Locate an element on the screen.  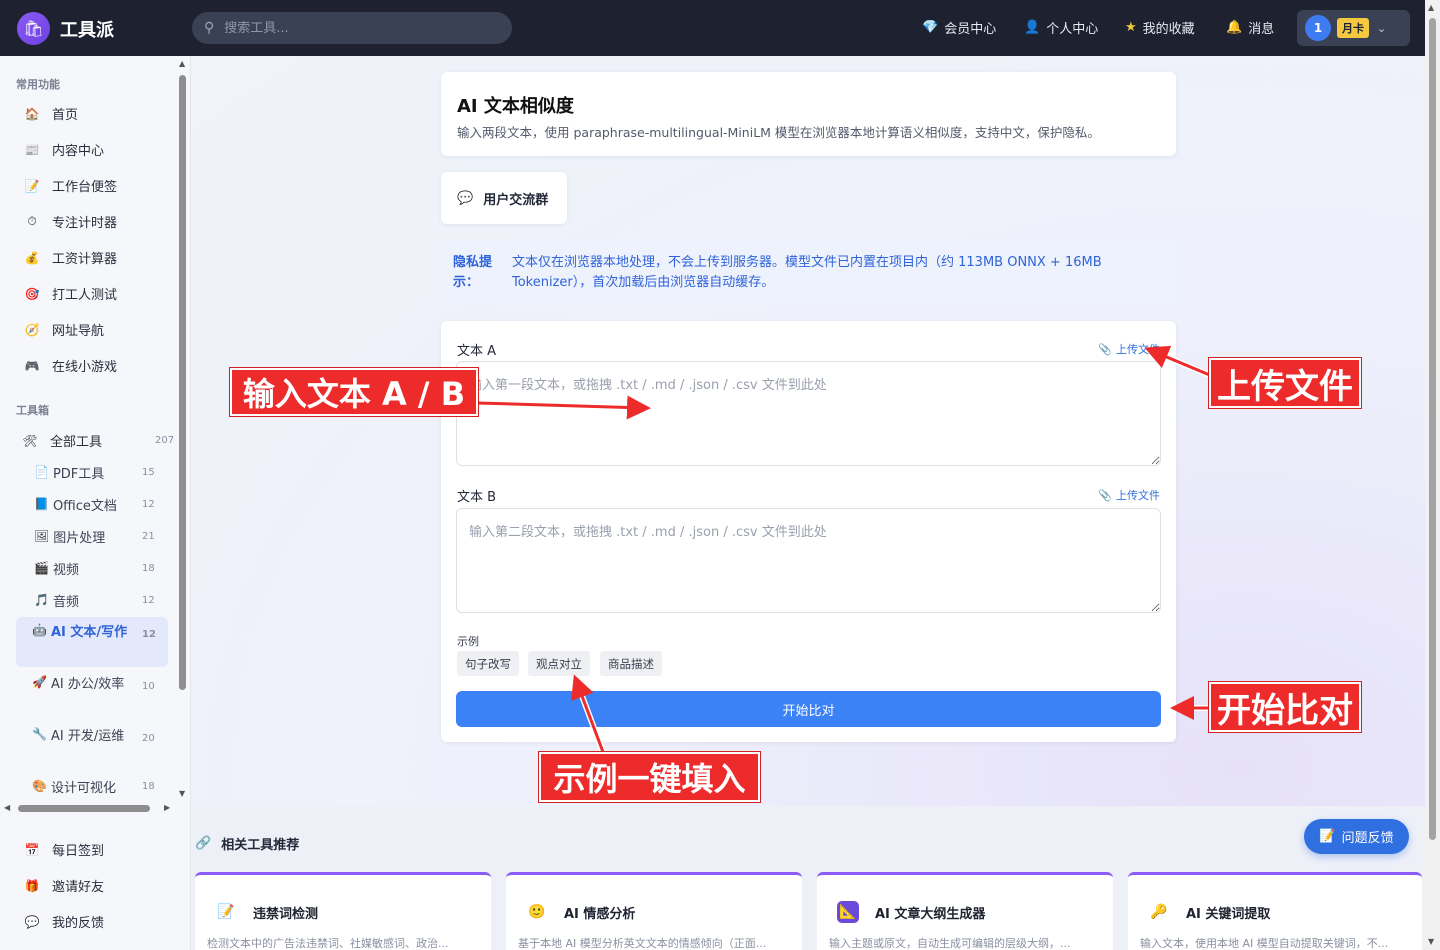
nav-member-center: 💎 会员中心 is located at coordinates (959, 27).